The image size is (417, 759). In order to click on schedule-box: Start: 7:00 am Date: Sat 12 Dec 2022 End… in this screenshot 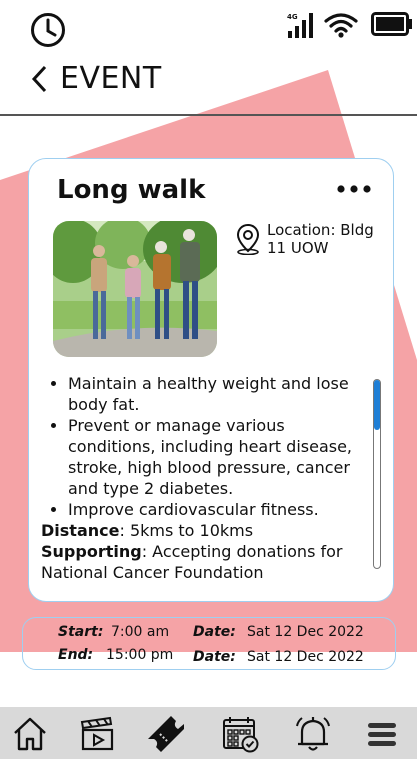, I will do `click(209, 643)`.